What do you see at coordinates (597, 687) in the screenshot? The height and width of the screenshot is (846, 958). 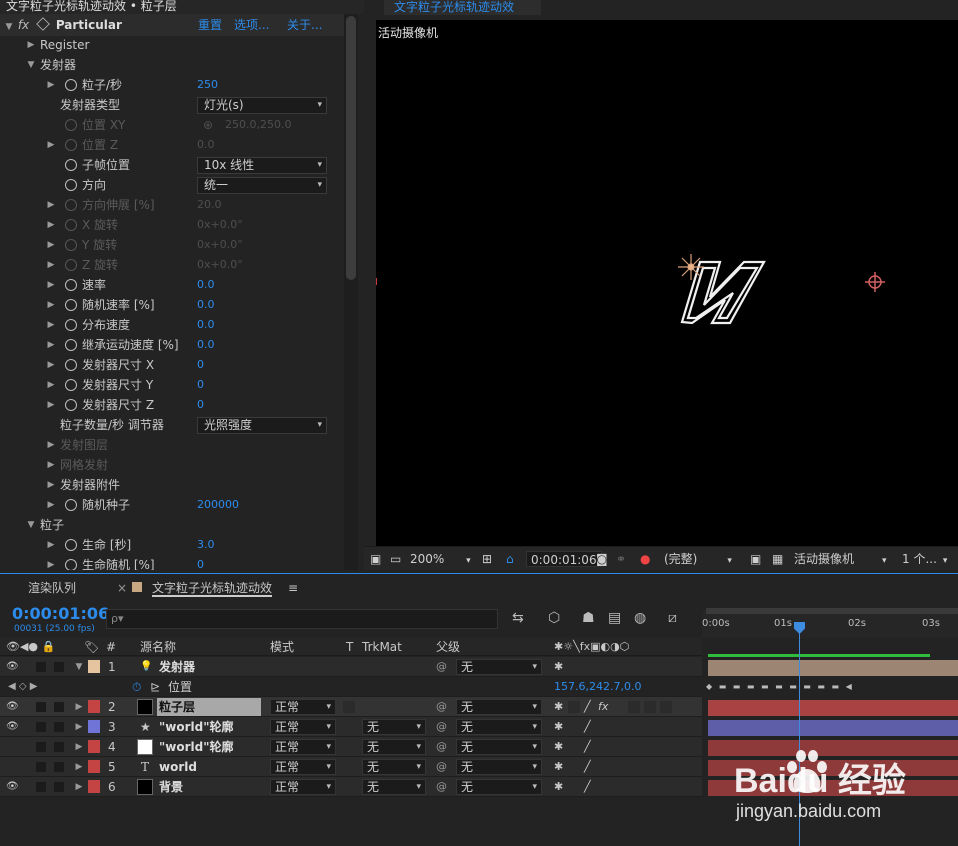 I see `property-value: 157.6,242.7,0.0` at bounding box center [597, 687].